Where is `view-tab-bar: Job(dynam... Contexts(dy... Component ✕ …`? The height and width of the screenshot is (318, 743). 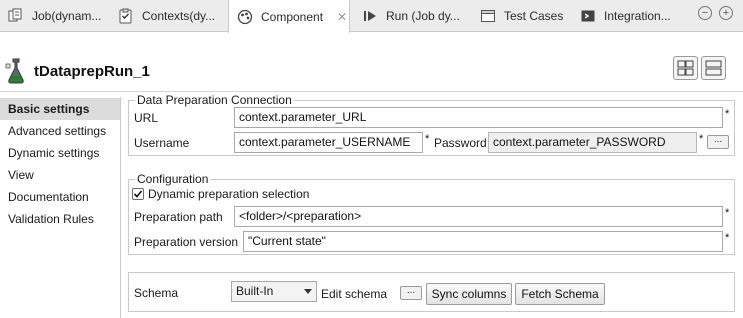
view-tab-bar: Job(dynam... Contexts(dy... Component ✕ … is located at coordinates (371, 16).